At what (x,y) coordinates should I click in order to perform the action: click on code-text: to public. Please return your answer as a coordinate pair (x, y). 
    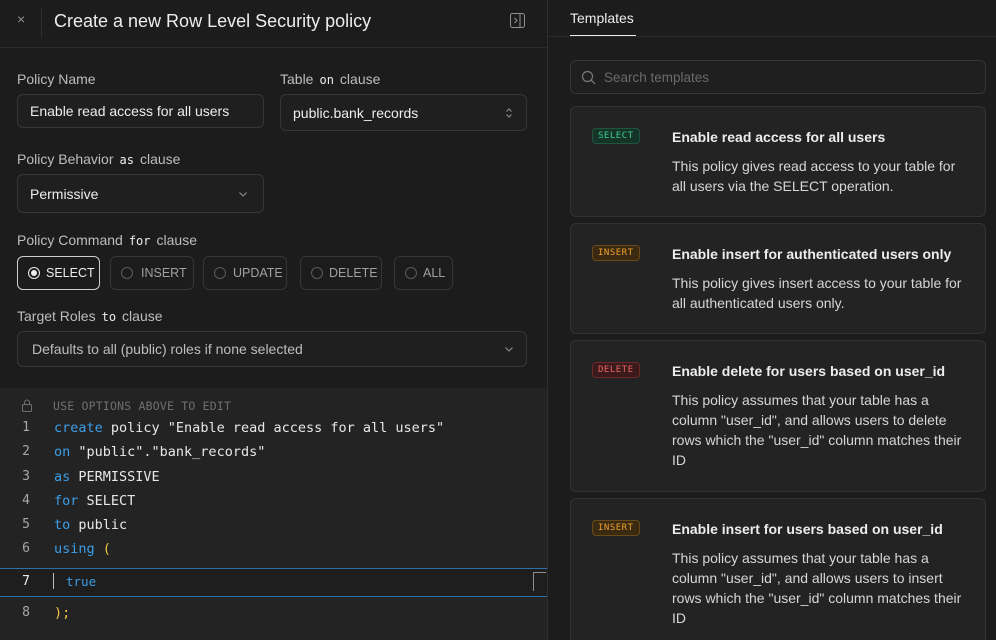
    Looking at the image, I should click on (90, 525).